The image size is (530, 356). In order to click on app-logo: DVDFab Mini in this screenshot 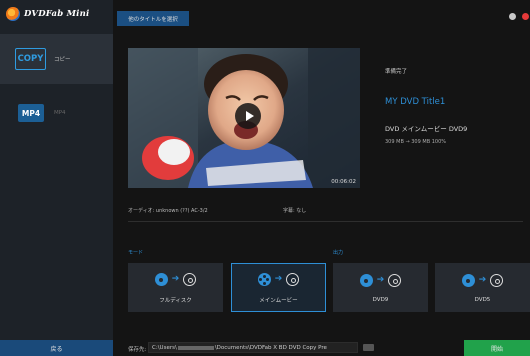, I will do `click(47, 14)`.